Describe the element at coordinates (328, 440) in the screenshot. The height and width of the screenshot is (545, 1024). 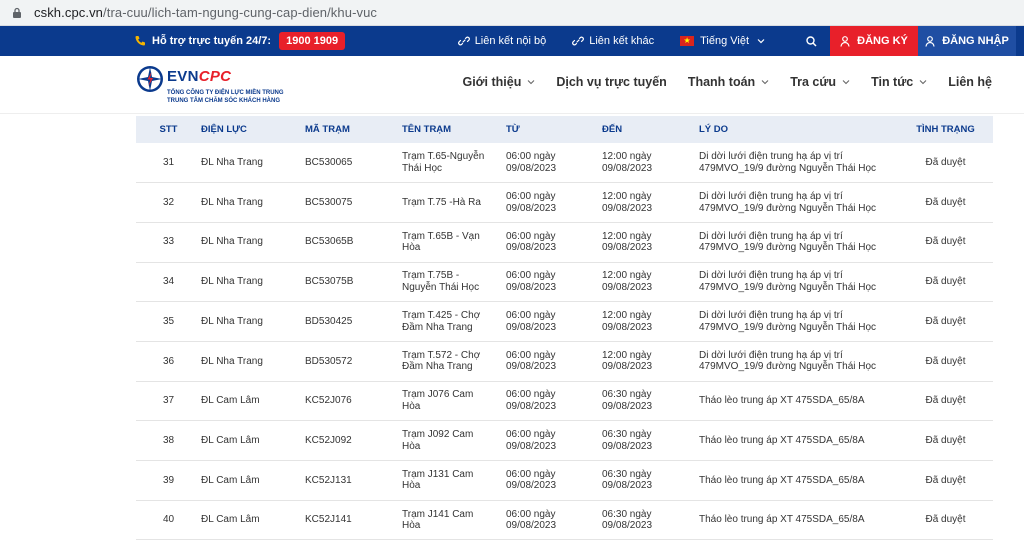
I see `cell-ma-tram: KC52J092` at that location.